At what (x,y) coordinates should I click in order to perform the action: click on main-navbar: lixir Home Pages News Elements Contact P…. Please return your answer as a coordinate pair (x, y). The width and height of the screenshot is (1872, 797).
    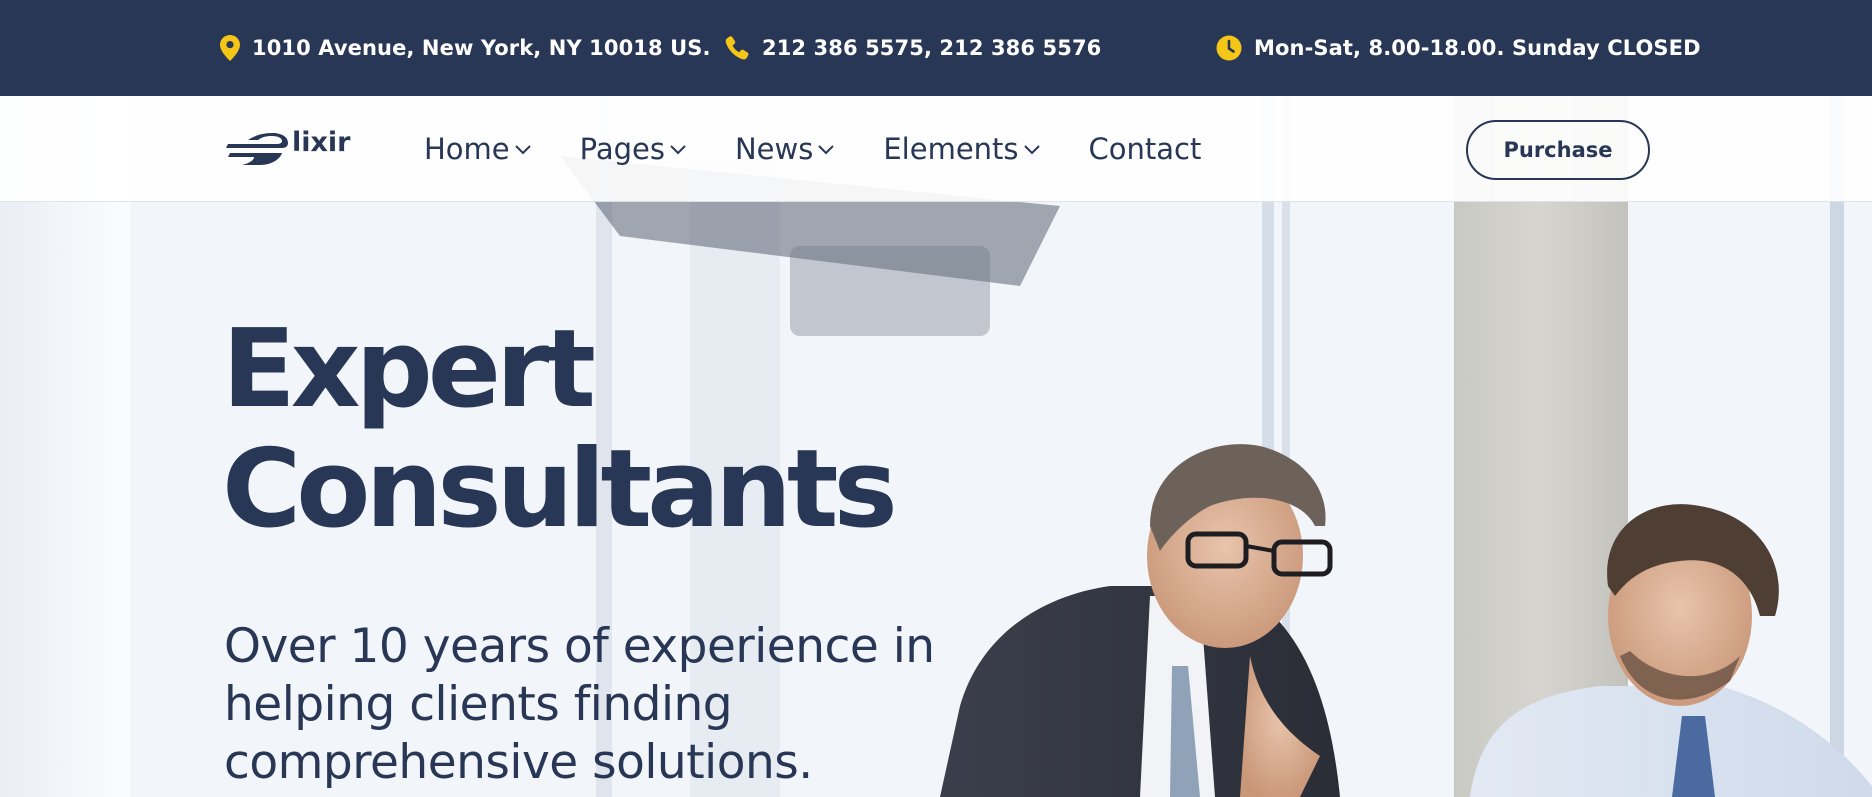
    Looking at the image, I should click on (936, 149).